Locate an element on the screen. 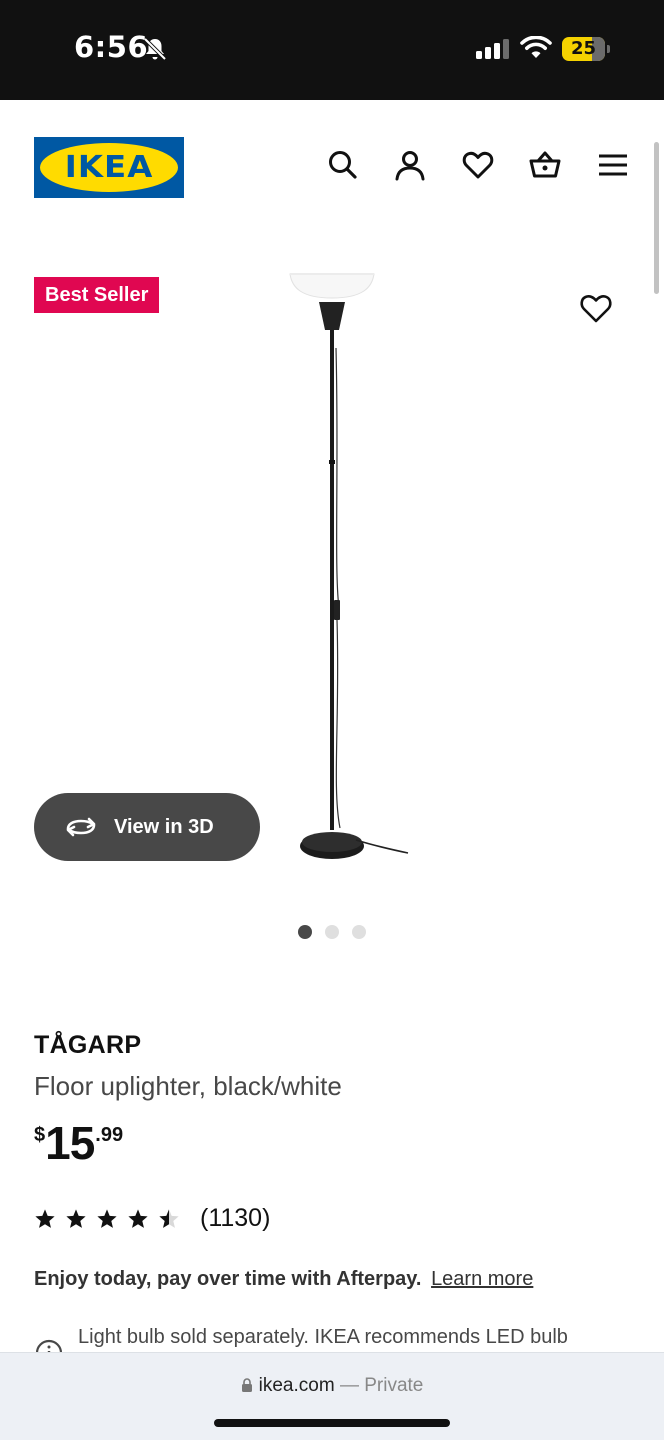  bell-off-icon is located at coordinates (155, 49).